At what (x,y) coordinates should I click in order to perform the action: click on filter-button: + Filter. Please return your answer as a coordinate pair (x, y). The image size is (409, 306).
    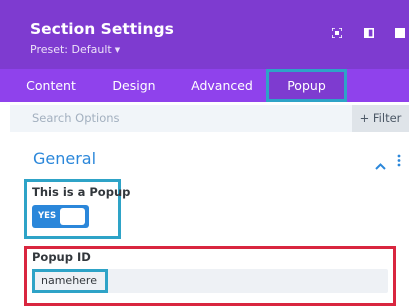
    Looking at the image, I should click on (380, 118).